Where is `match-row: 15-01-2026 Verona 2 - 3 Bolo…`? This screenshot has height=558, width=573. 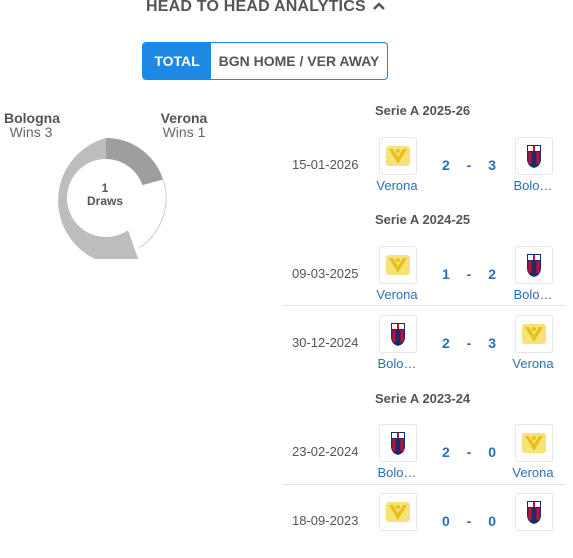 match-row: 15-01-2026 Verona 2 - 3 Bolo… is located at coordinates (424, 168).